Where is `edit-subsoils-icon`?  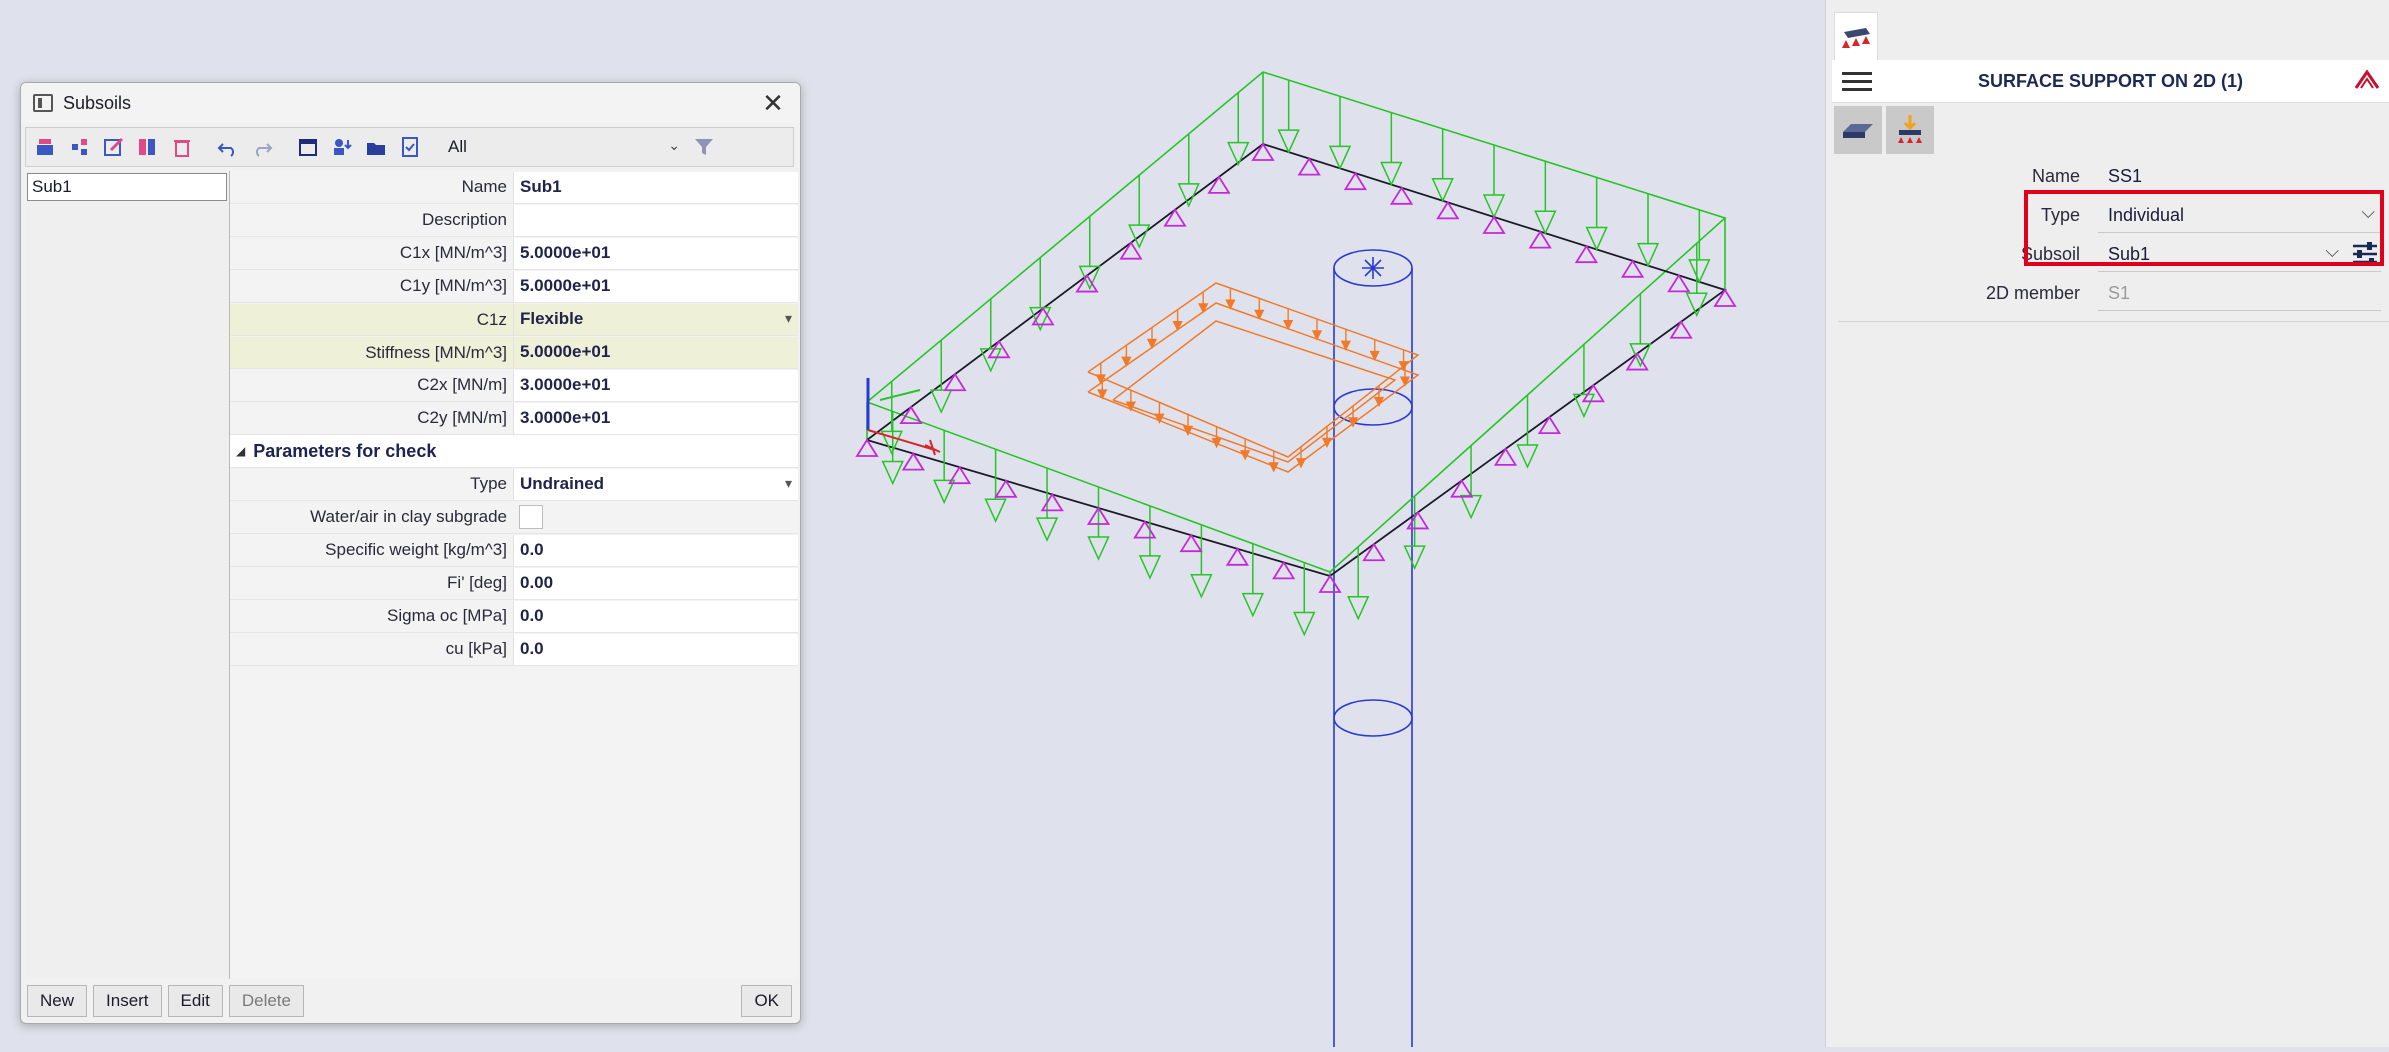
edit-subsoils-icon is located at coordinates (2365, 256).